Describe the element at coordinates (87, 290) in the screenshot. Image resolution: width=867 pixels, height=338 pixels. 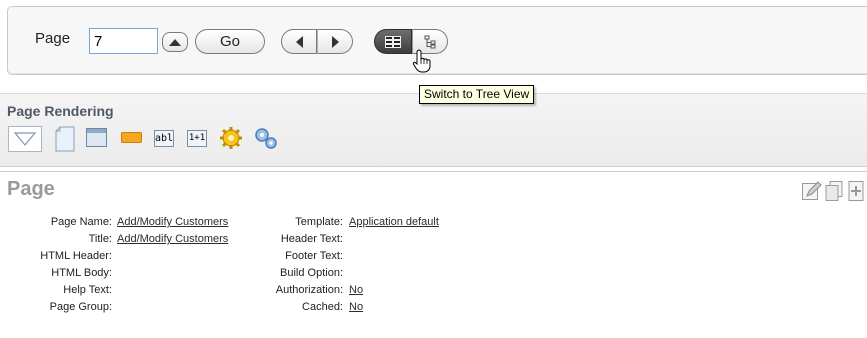
I see `help-text-label: Help Text:` at that location.